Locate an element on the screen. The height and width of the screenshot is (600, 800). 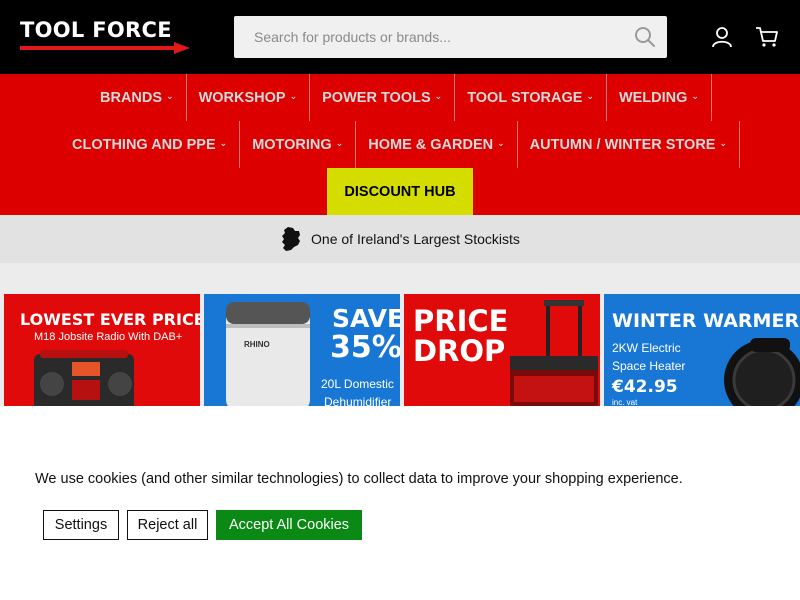
nav-item-label: MOTORING is located at coordinates (292, 144).